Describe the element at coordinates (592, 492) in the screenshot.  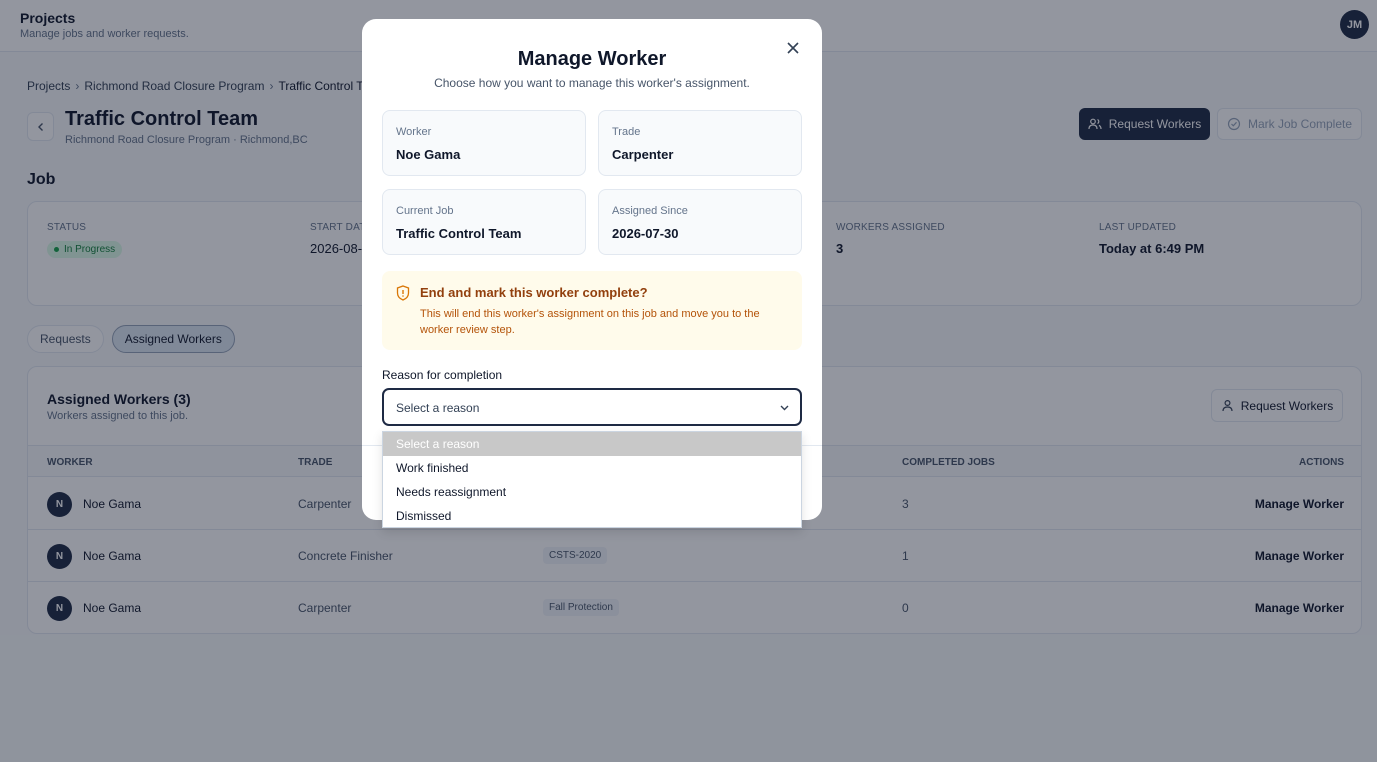
I see `reason-option-needs-reassignment: Needs reassignment` at that location.